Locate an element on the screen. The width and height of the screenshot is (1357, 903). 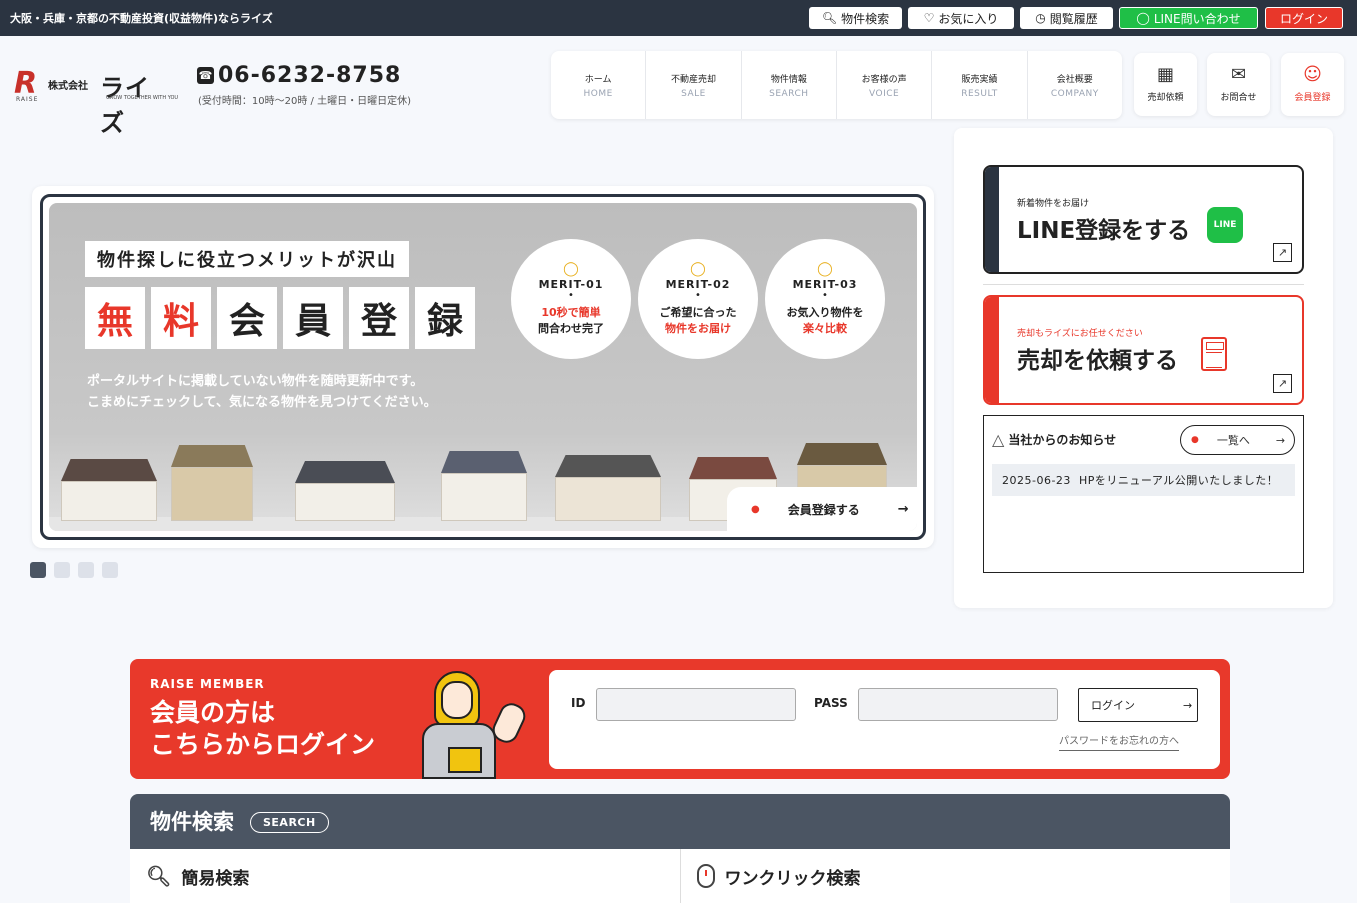
id-label: ID is located at coordinates (578, 703).